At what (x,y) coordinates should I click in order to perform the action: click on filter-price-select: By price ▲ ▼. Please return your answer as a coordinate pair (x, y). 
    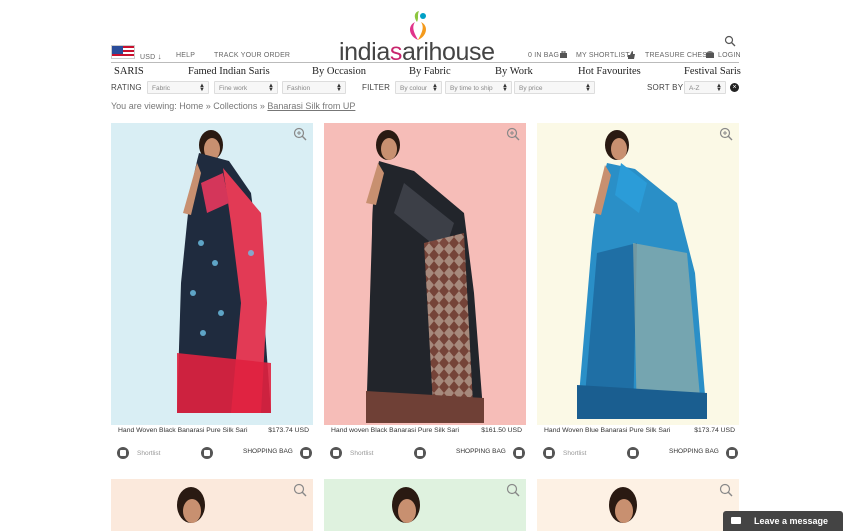
    Looking at the image, I should click on (554, 87).